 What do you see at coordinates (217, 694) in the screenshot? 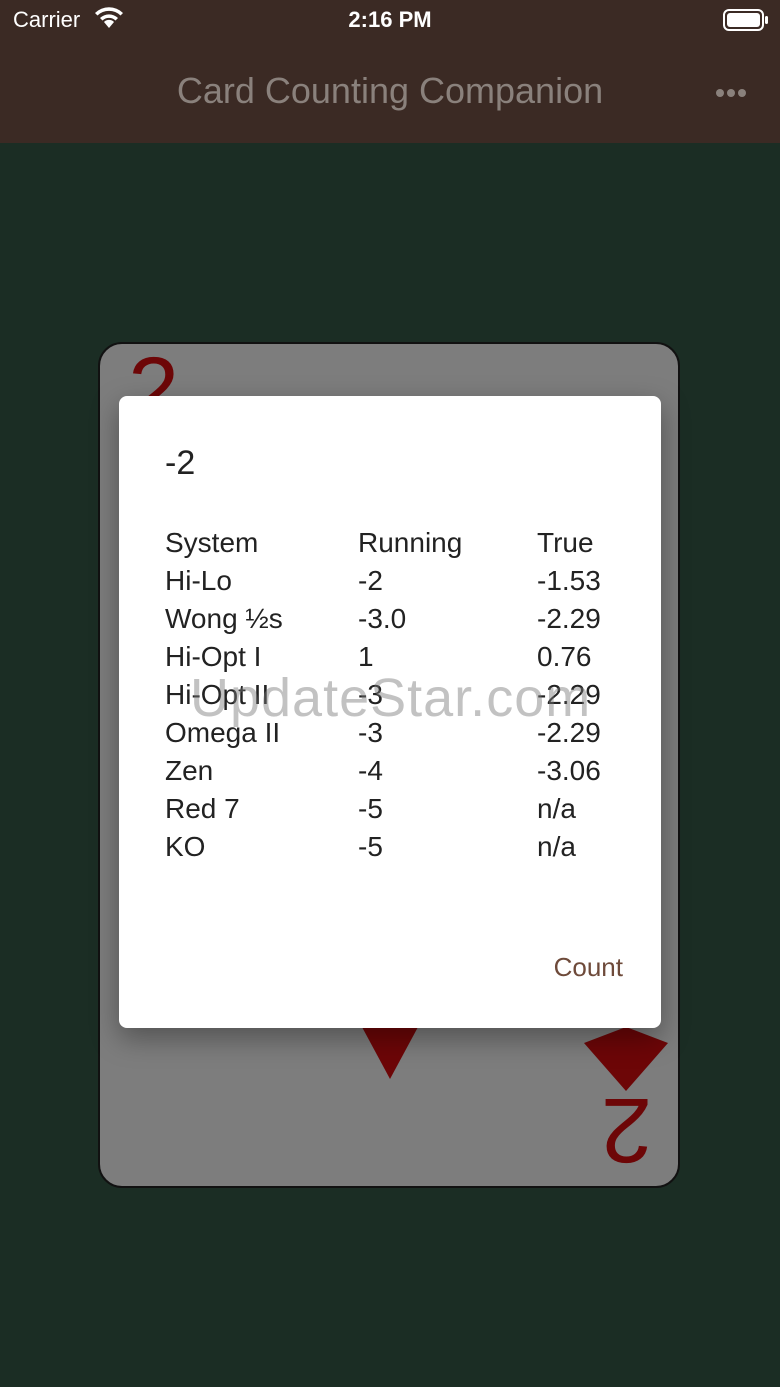
I see `system-name: Hi-Opt II` at bounding box center [217, 694].